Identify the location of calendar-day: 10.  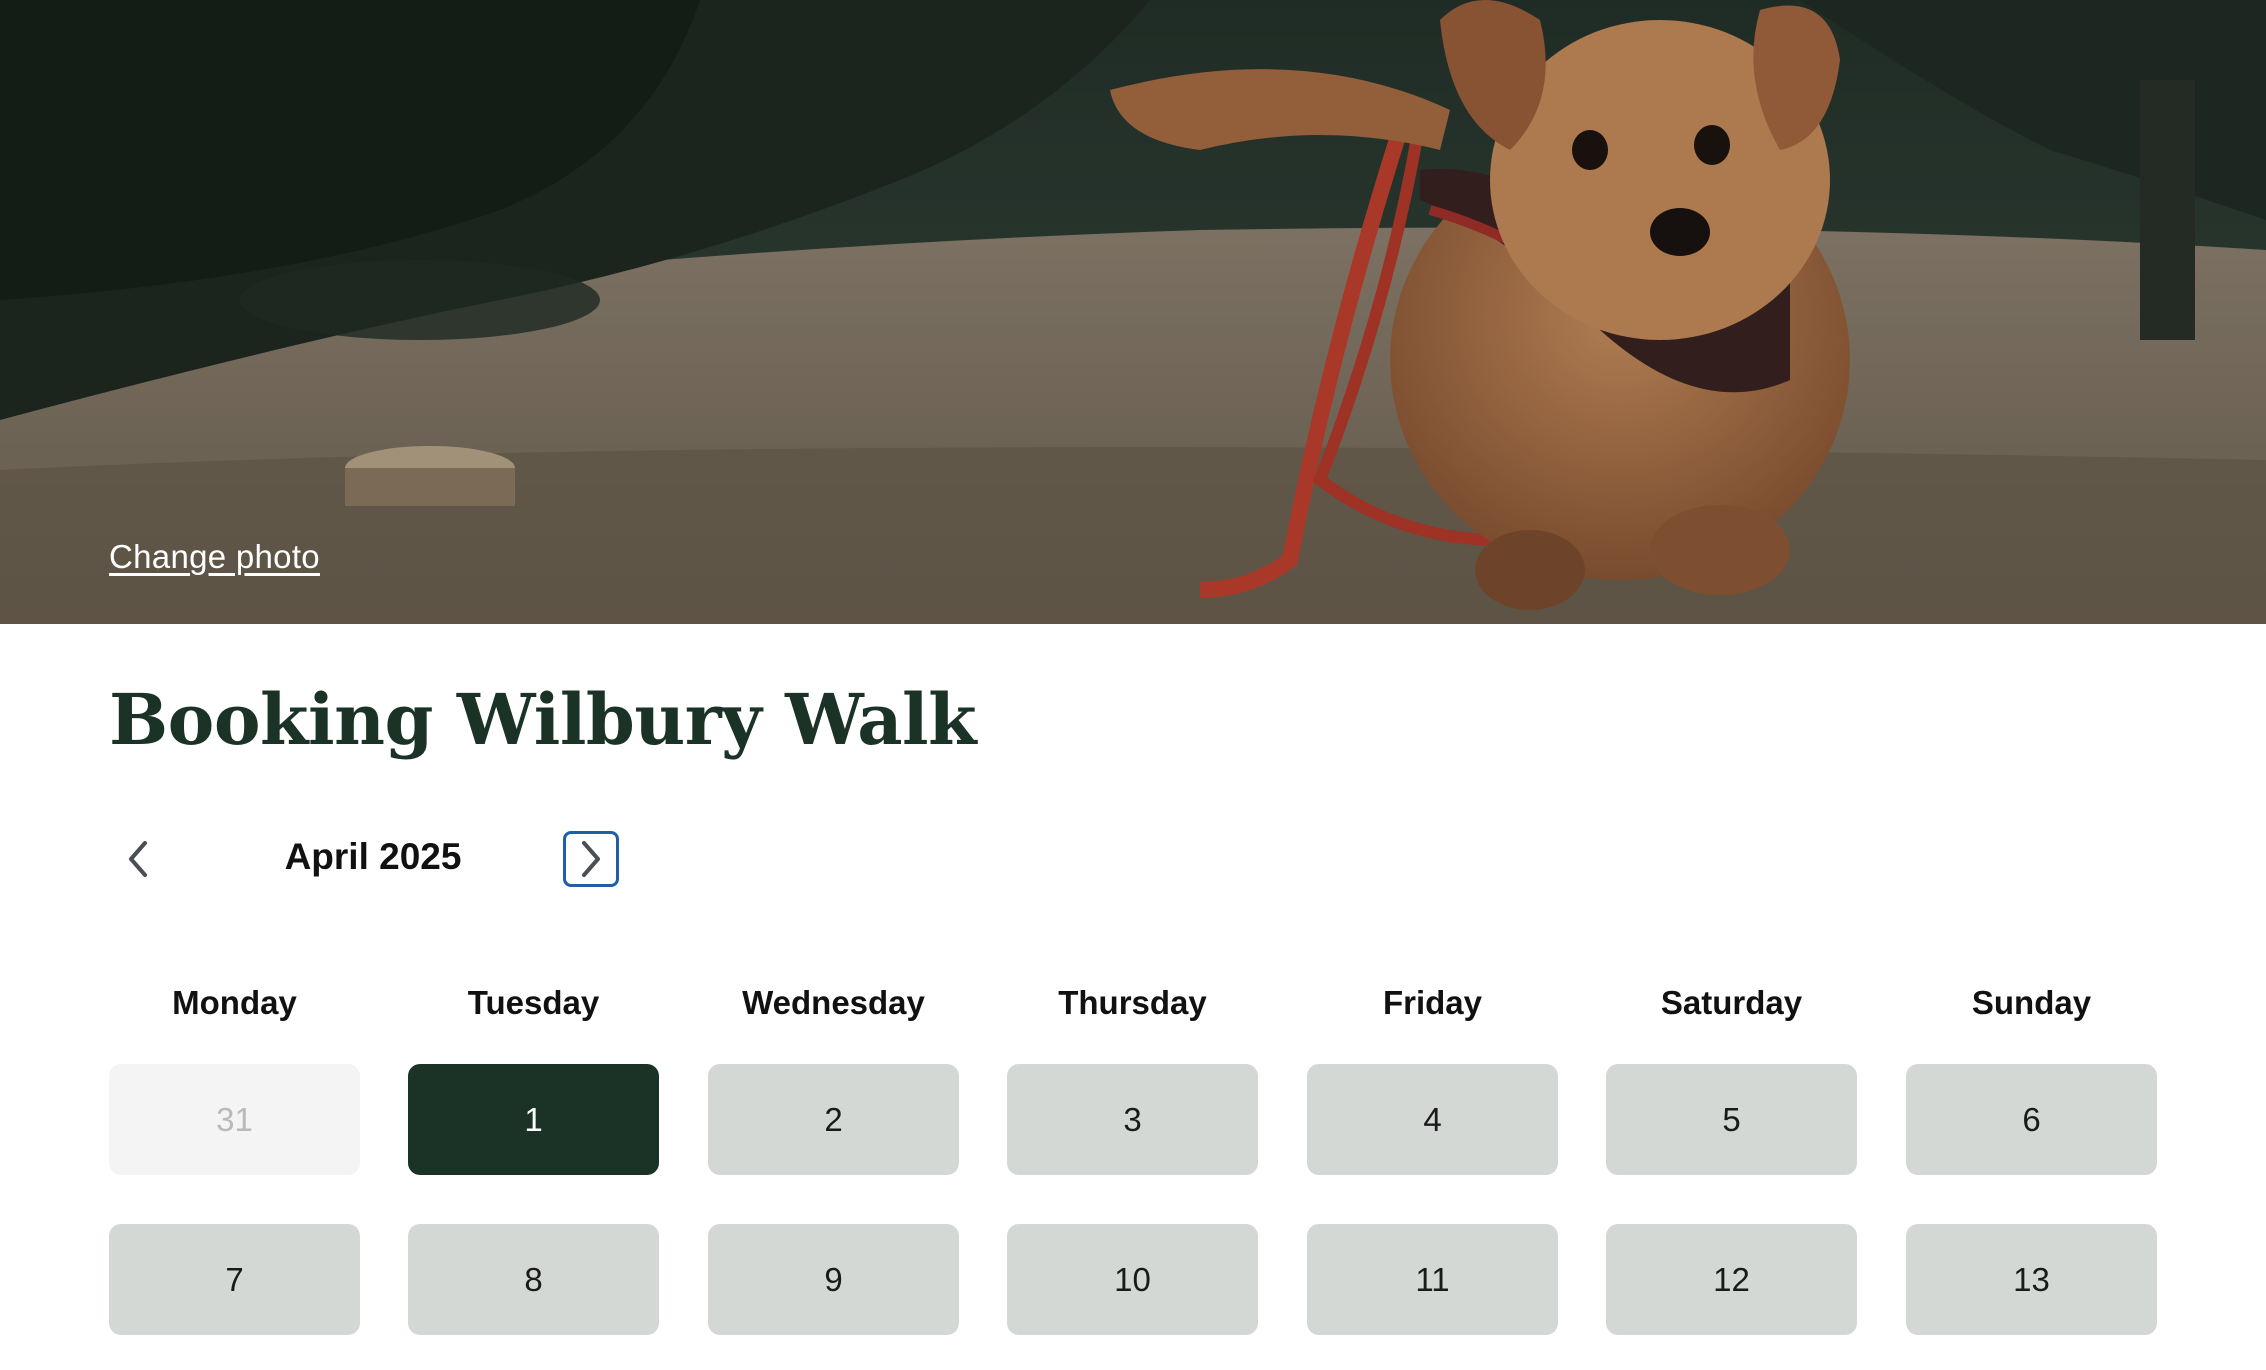
(1132, 1279).